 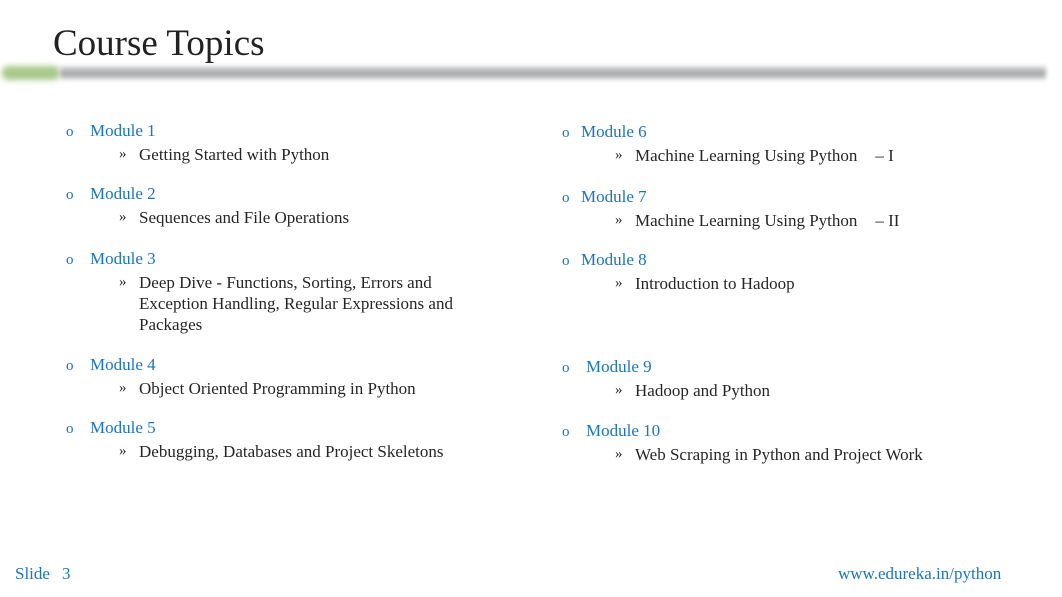 What do you see at coordinates (678, 271) in the screenshot?
I see `module-item: o Module 8 » Introduction to Hadoop` at bounding box center [678, 271].